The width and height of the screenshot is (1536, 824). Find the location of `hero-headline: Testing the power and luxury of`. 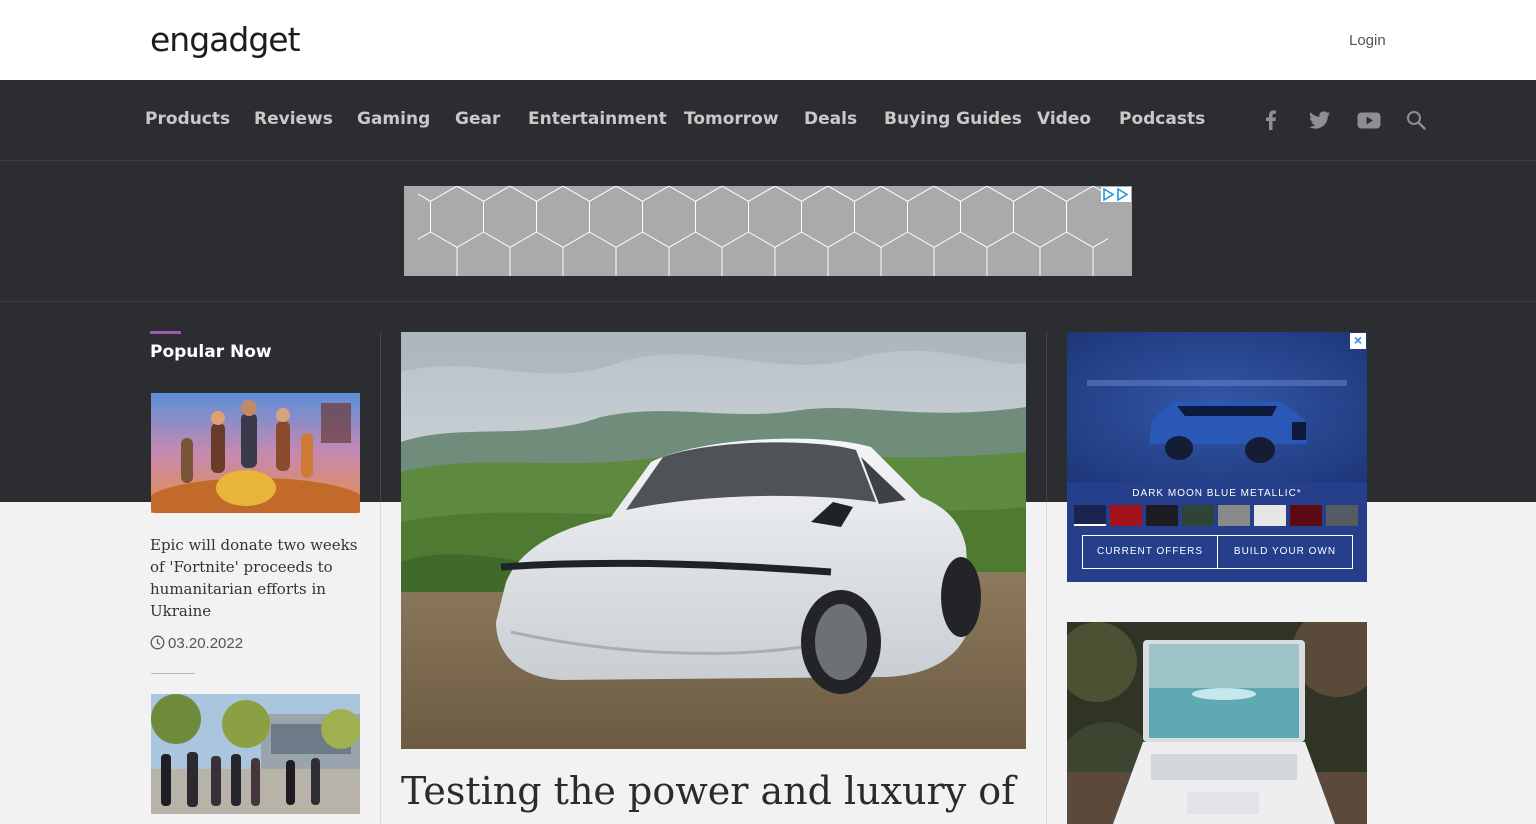

hero-headline: Testing the power and luxury of is located at coordinates (708, 791).